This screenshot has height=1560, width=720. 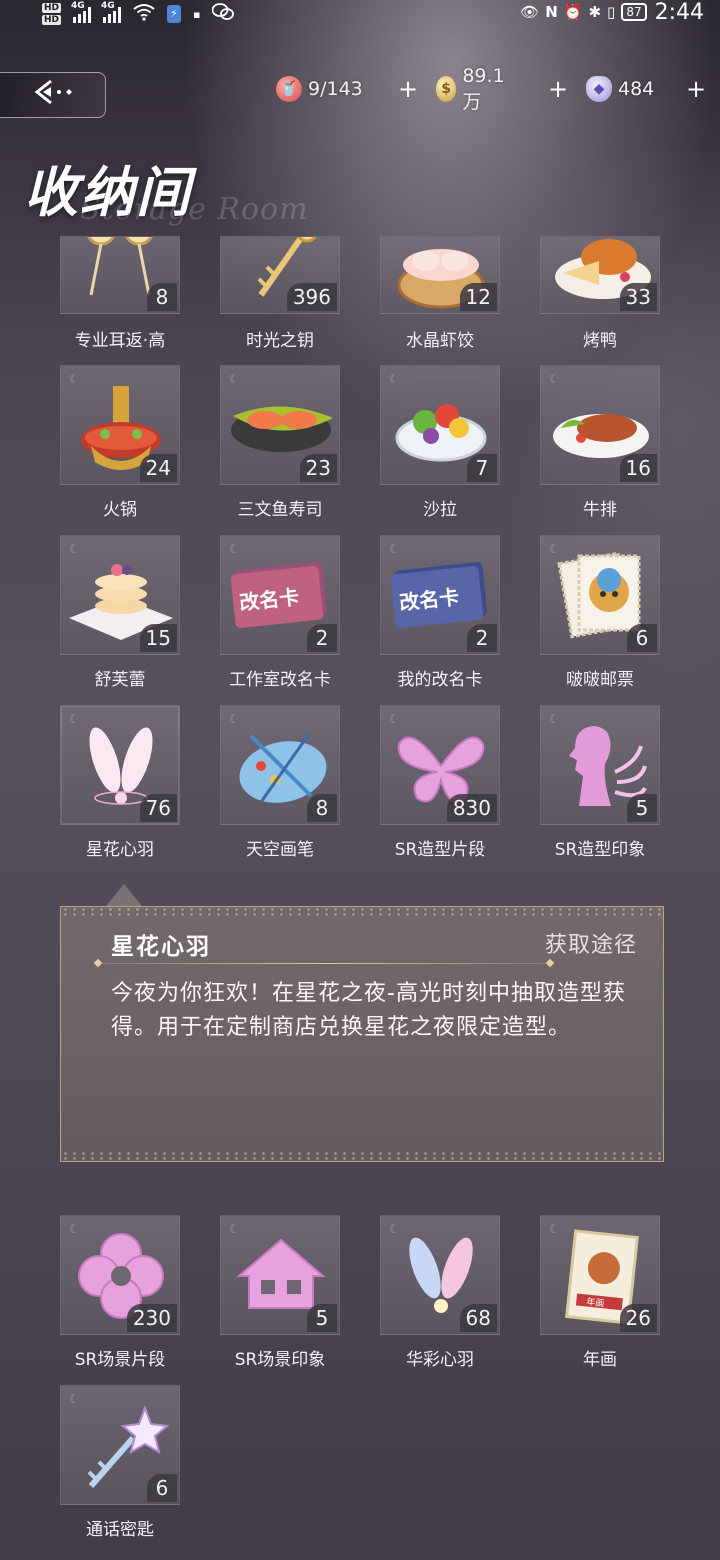 I want to click on item-tile: 12 水晶虾饺, so click(x=440, y=275).